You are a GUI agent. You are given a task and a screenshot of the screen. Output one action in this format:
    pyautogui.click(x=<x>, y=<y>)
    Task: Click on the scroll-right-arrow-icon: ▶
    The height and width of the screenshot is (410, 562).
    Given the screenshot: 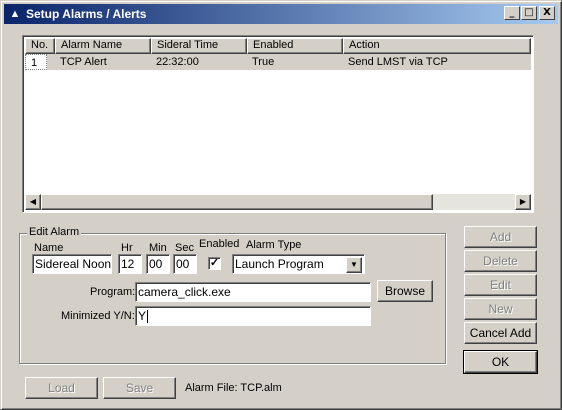 What is the action you would take?
    pyautogui.click(x=523, y=202)
    